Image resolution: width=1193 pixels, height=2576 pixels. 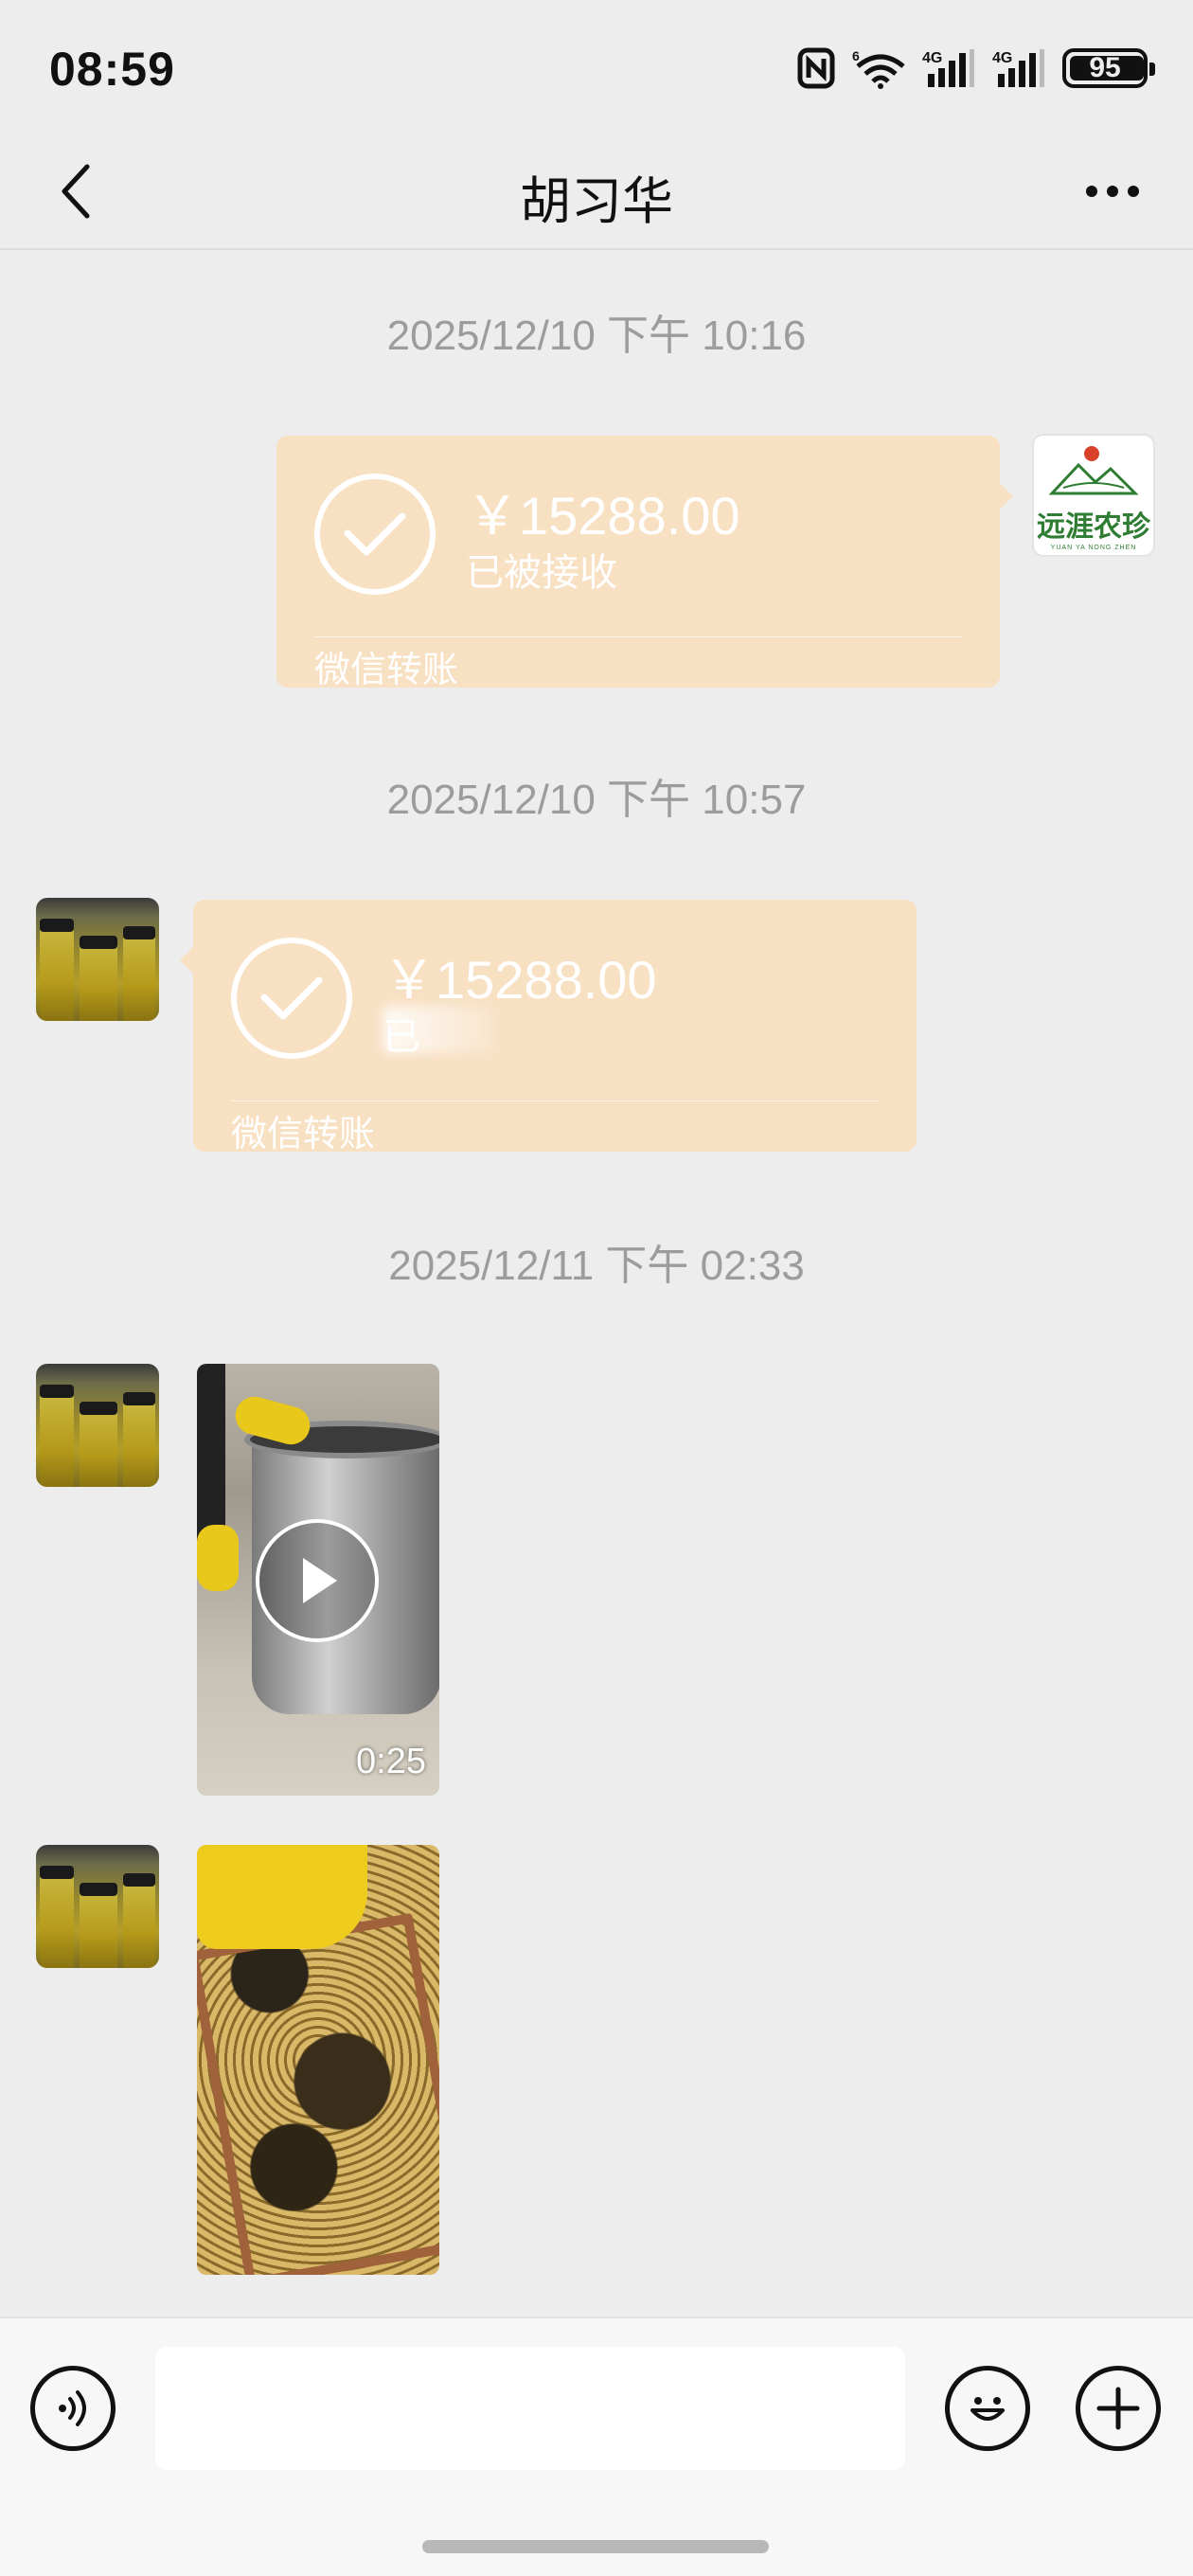 What do you see at coordinates (1093, 496) in the screenshot?
I see `my-avatar: 远涯农珍 YUAN YA NONG ZHEN` at bounding box center [1093, 496].